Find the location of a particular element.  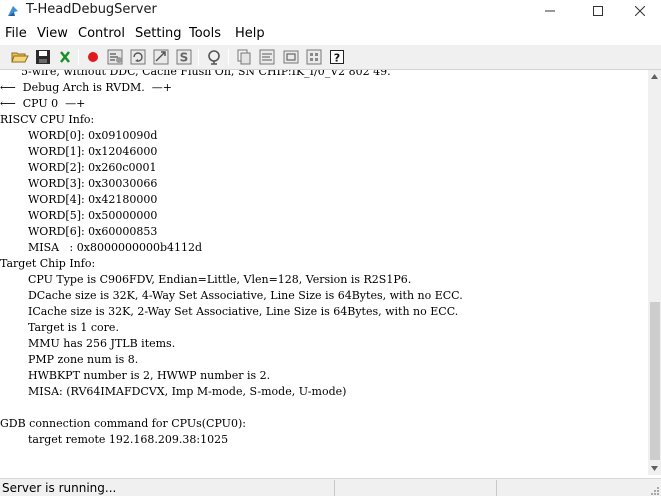

cancel-icon is located at coordinates (65, 57).